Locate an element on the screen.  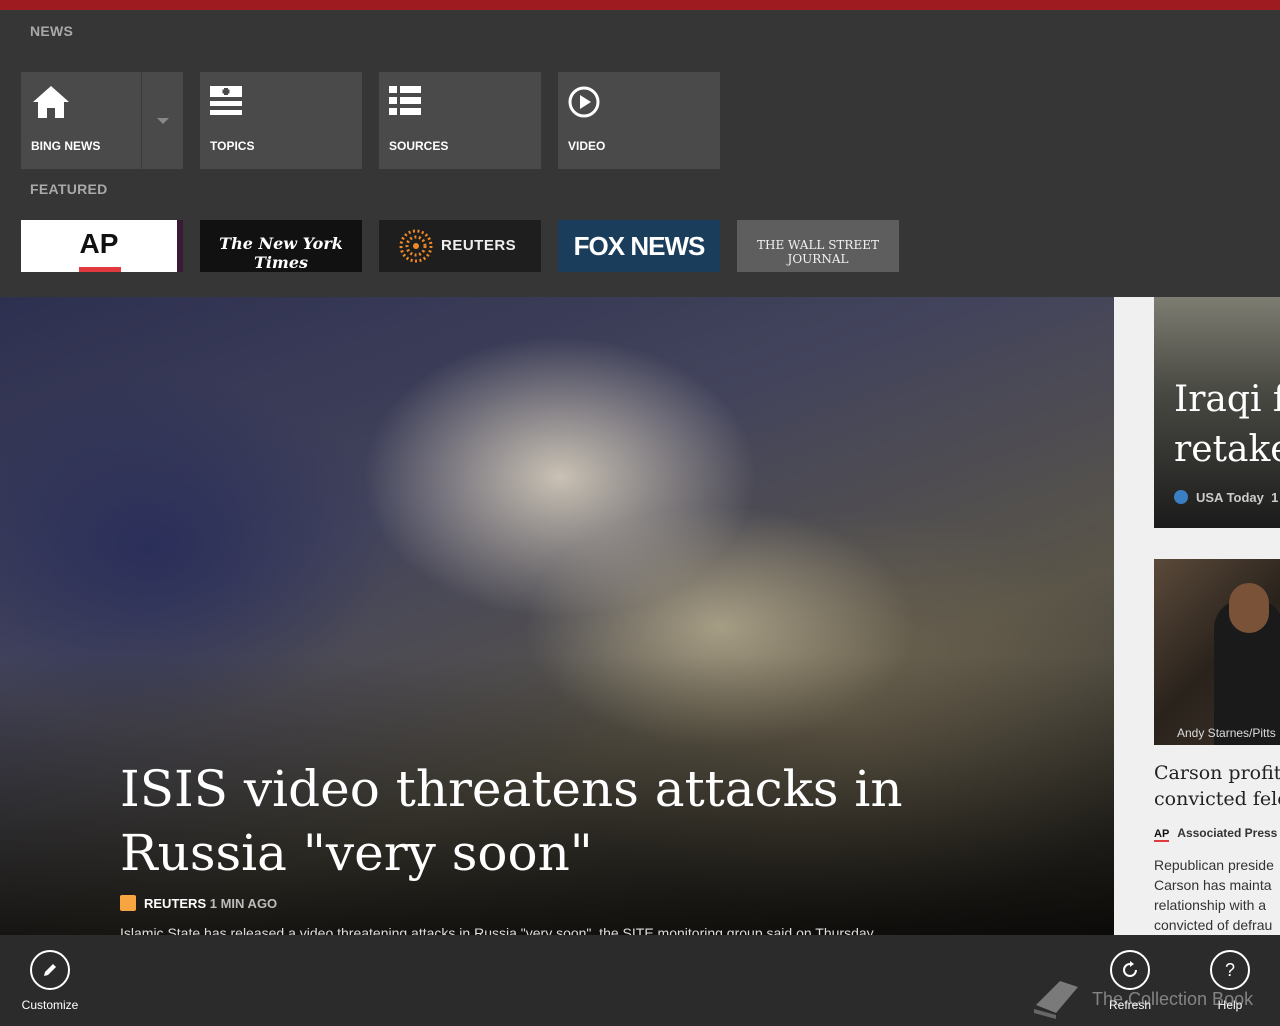
reuters-logo-icon is located at coordinates (416, 246).